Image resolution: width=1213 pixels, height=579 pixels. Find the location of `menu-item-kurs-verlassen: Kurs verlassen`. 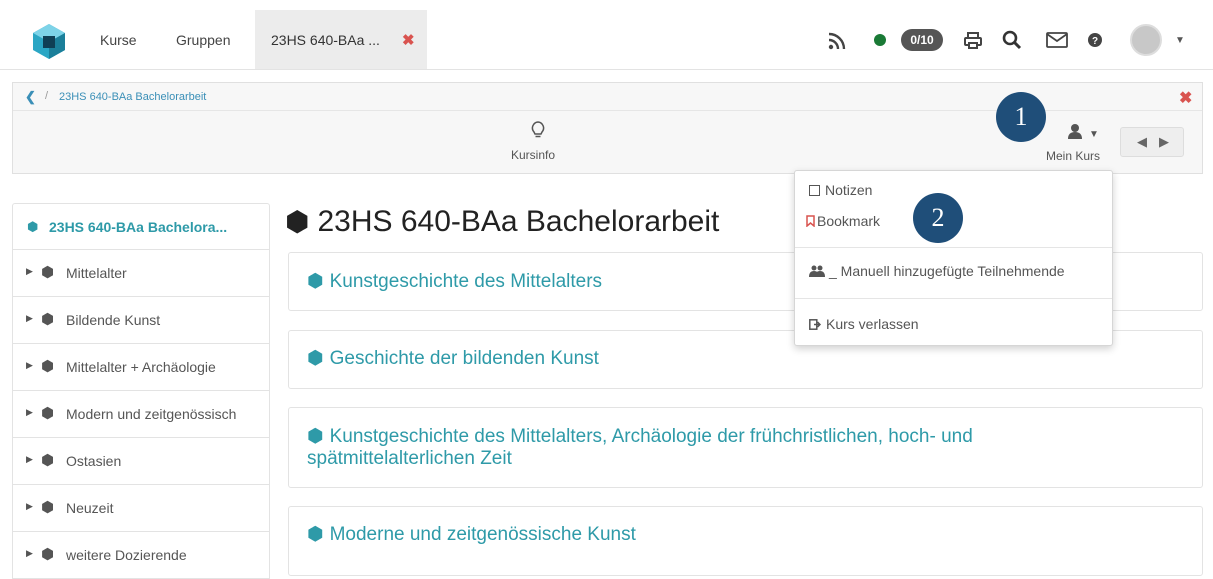

menu-item-kurs-verlassen: Kurs verlassen is located at coordinates (864, 324).